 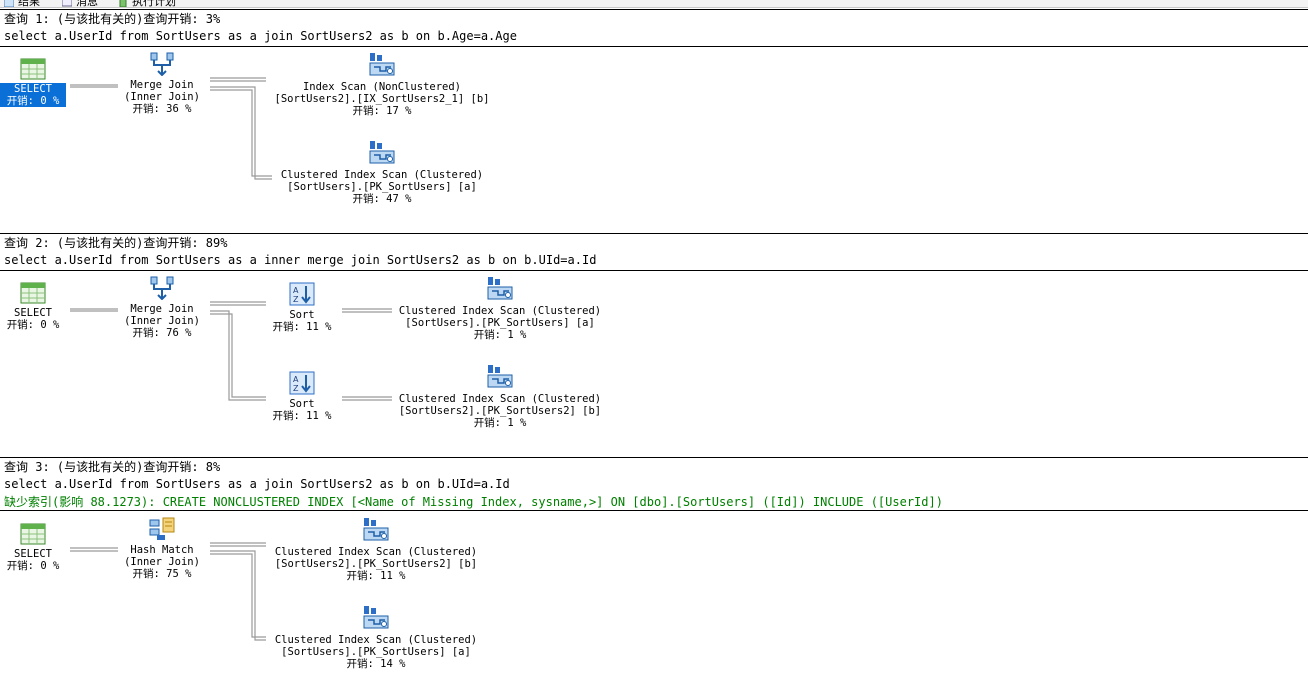 I want to click on index-scan-icon, so click(x=382, y=65).